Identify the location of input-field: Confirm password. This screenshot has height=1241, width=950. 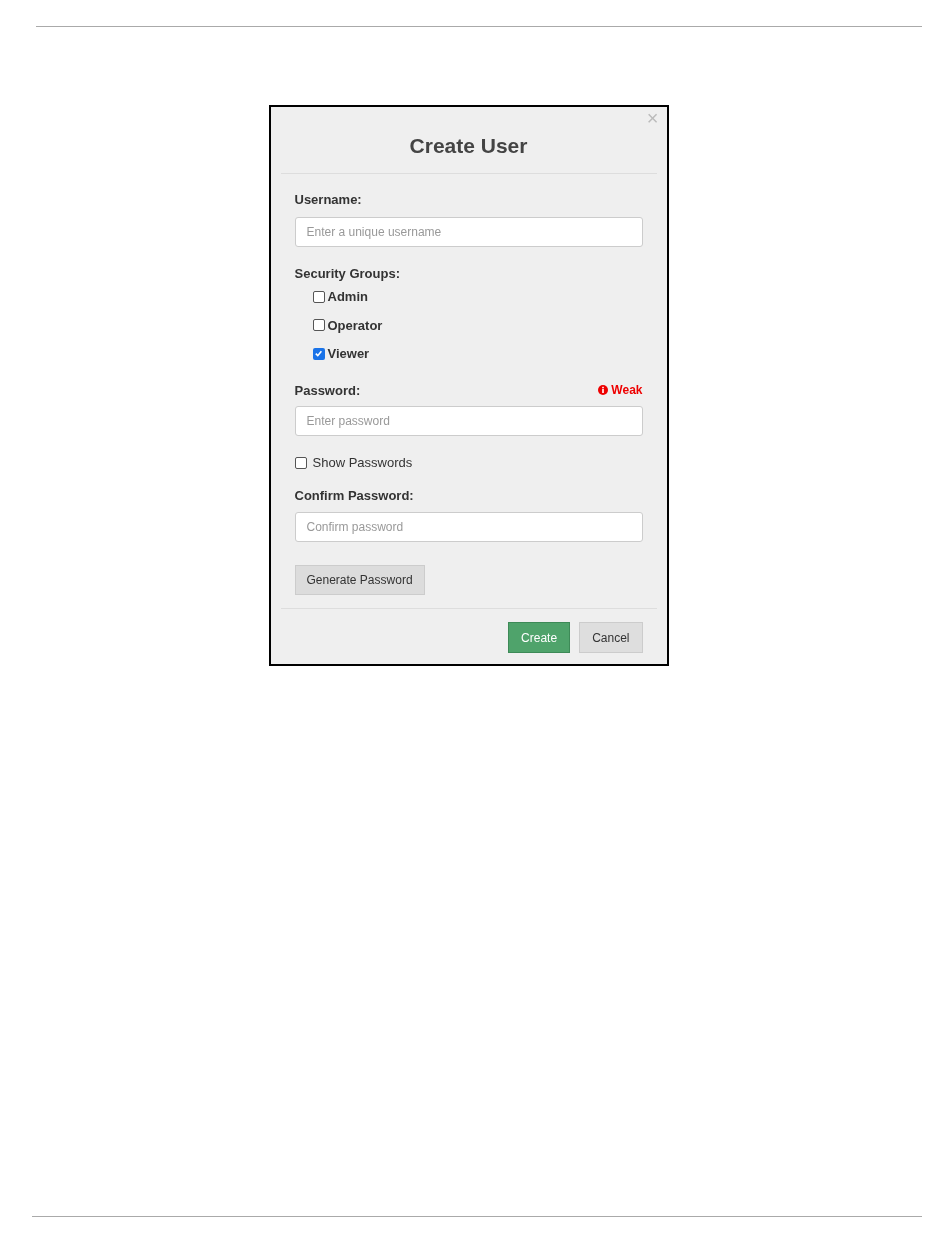
(468, 527).